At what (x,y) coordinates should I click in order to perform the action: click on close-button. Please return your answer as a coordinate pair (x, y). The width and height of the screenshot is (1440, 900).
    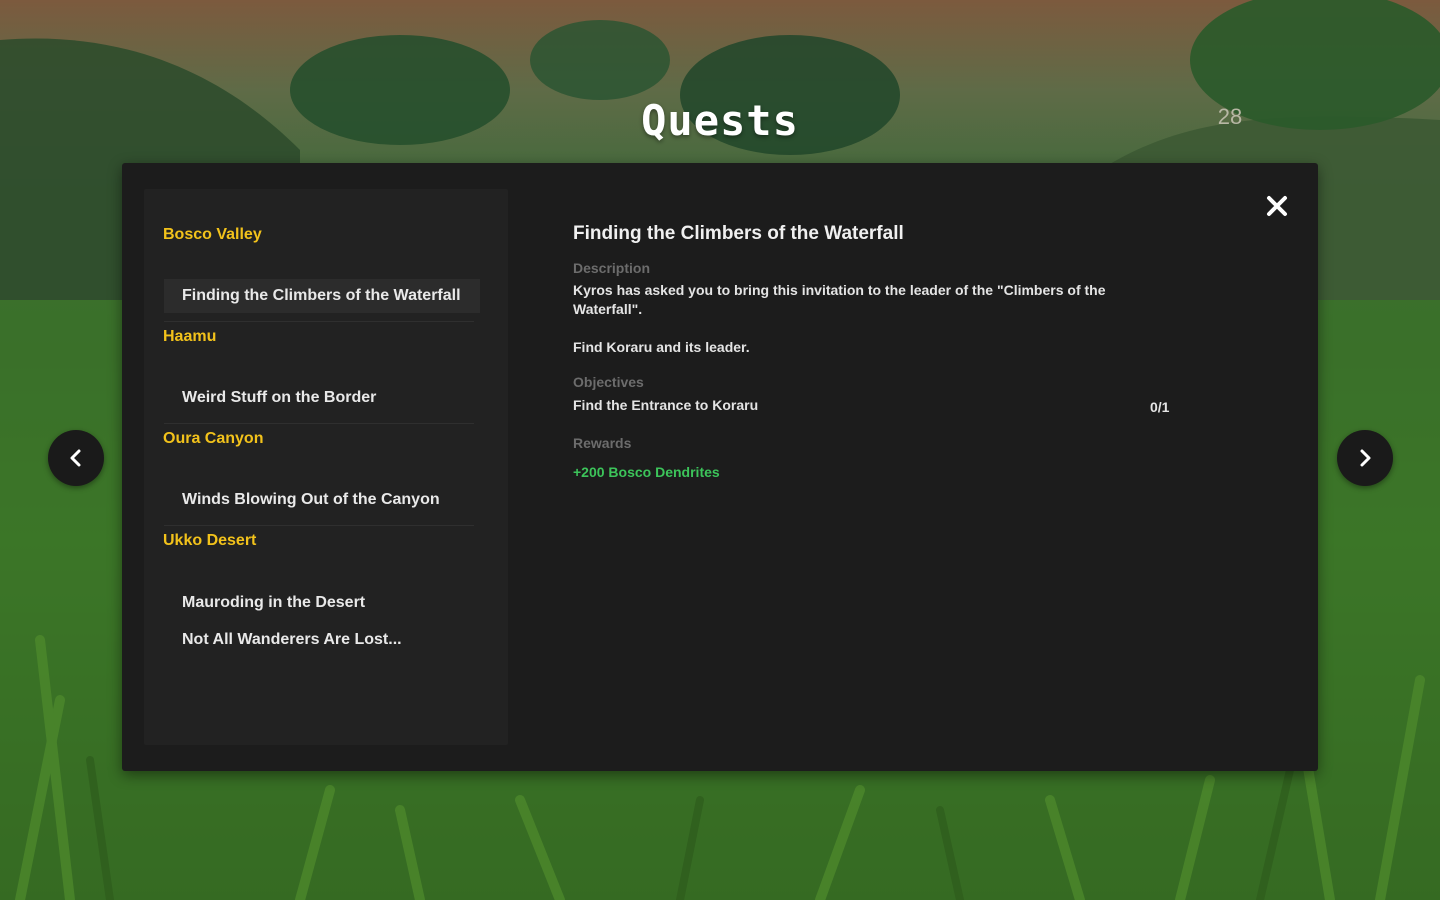
    Looking at the image, I should click on (1277, 206).